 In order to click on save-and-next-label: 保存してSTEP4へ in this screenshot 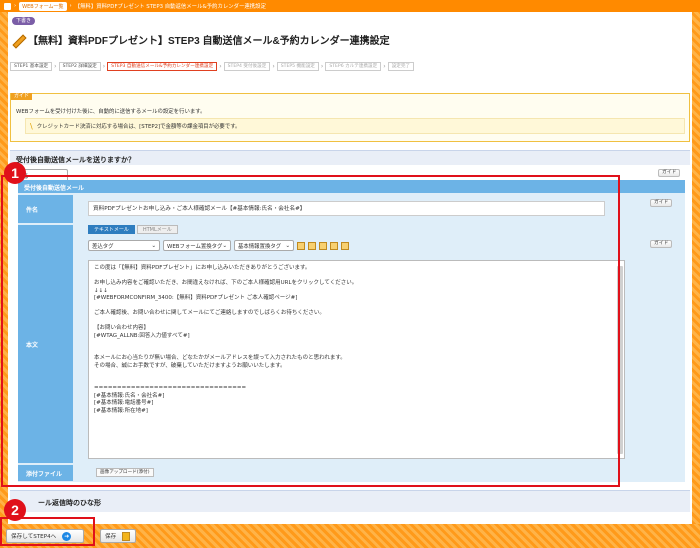, I will do `click(34, 537)`.